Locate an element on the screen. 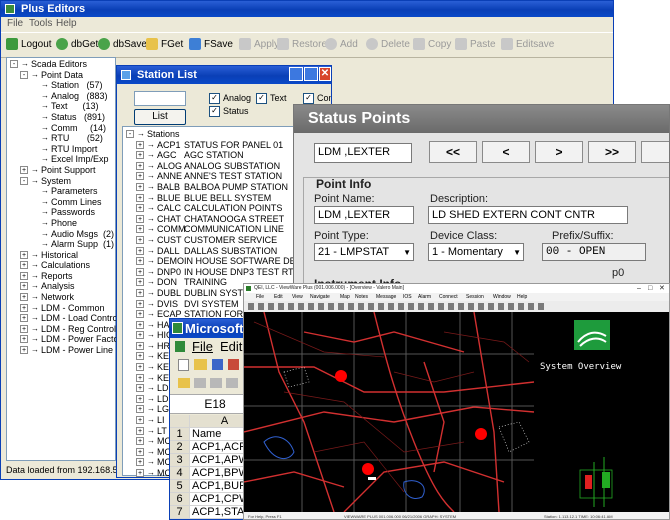  apply-button: Apply is located at coordinates (259, 44).